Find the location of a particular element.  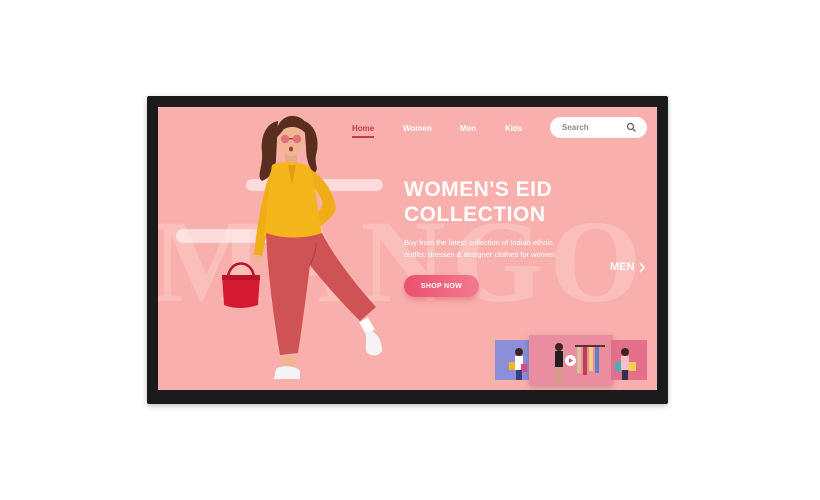

thumbnail-shopping is located at coordinates (513, 360).